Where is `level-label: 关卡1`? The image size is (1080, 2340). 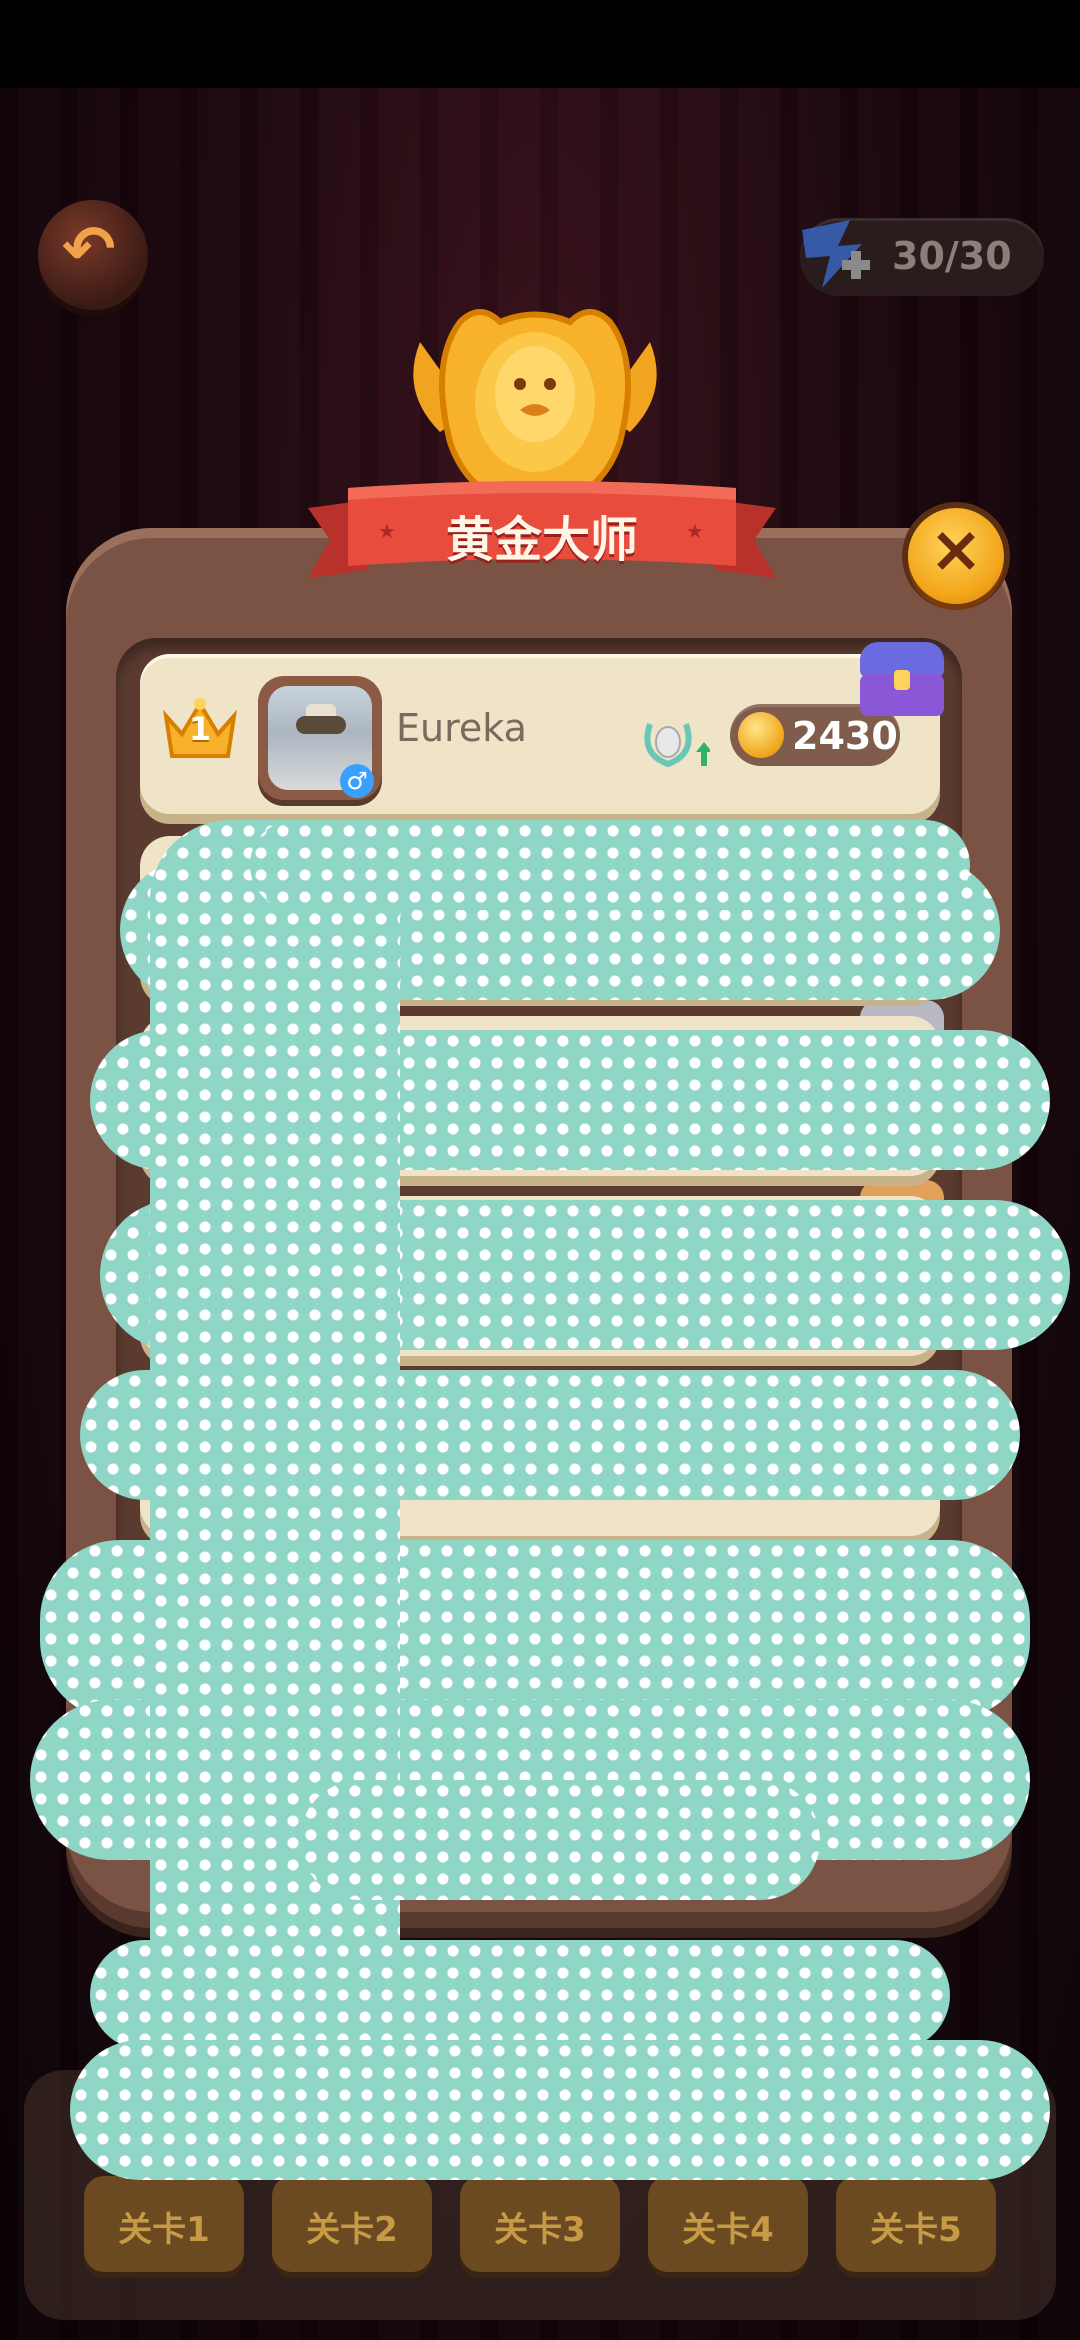
level-label: 关卡1 is located at coordinates (164, 2230).